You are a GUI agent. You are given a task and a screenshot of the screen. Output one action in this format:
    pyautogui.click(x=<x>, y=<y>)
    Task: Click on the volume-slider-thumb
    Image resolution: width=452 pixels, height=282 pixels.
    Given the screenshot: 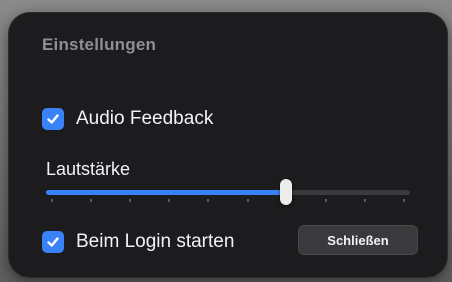 What is the action you would take?
    pyautogui.click(x=286, y=192)
    